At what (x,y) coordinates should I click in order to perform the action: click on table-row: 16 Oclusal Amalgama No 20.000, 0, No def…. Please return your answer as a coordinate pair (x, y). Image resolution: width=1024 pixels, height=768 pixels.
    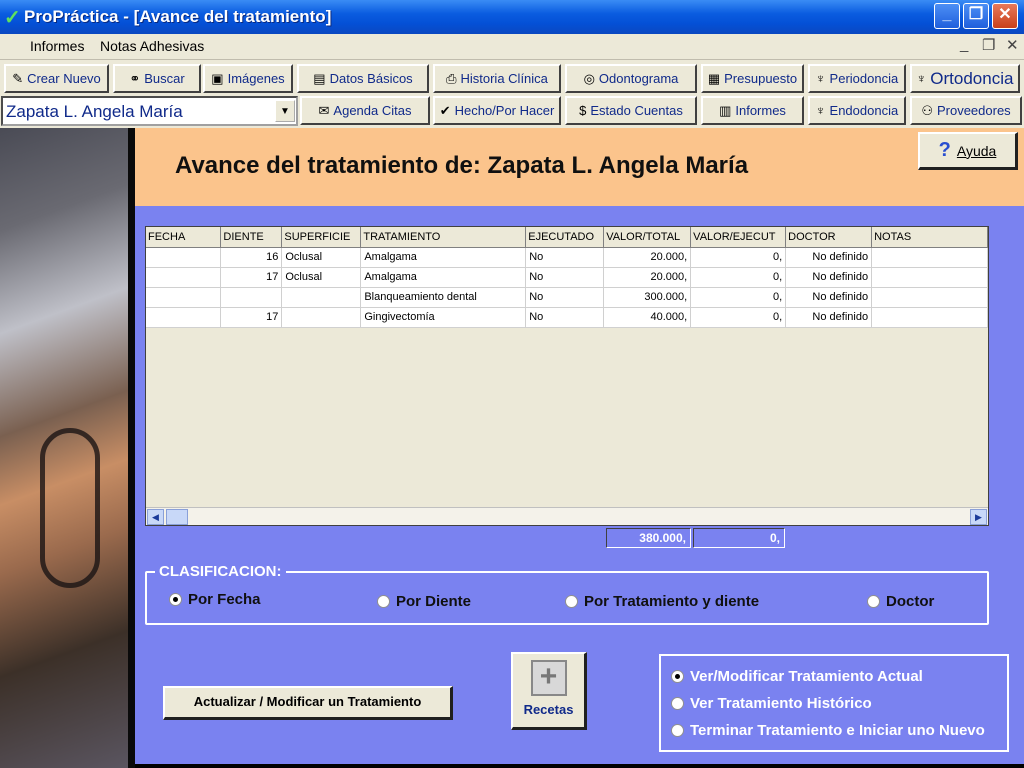
    Looking at the image, I should click on (567, 257).